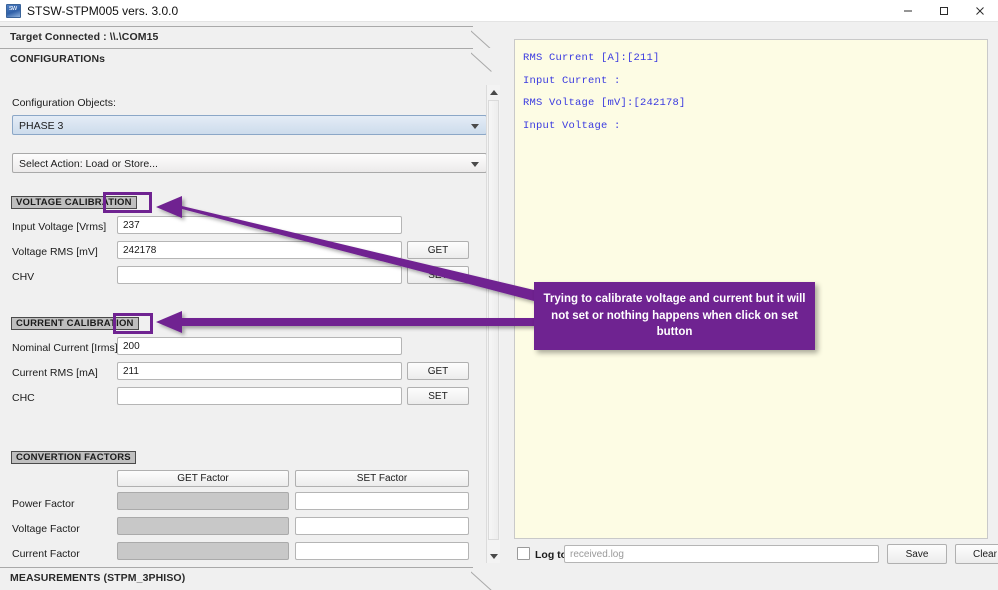 This screenshot has width=998, height=590. What do you see at coordinates (46, 554) in the screenshot?
I see `factor-row-2-label: Current Factor` at bounding box center [46, 554].